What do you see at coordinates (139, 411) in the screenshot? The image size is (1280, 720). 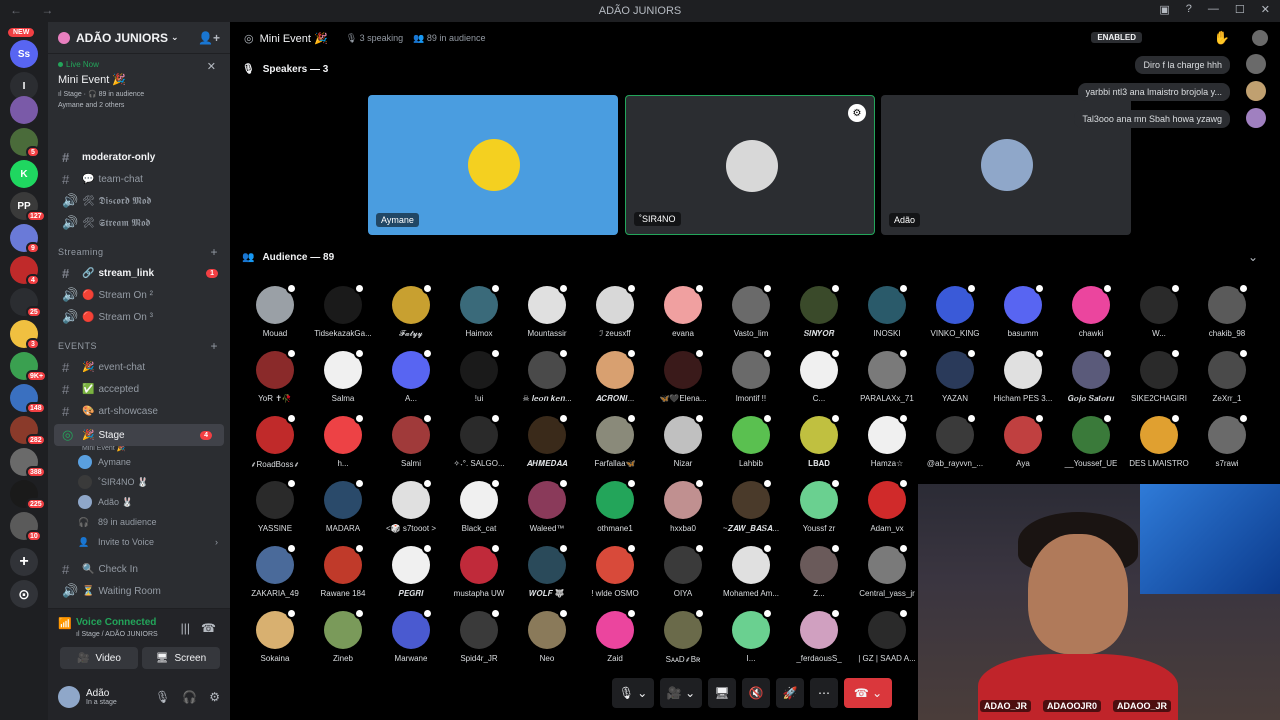 I see `channel-item: # 🎨 art-showcase` at bounding box center [139, 411].